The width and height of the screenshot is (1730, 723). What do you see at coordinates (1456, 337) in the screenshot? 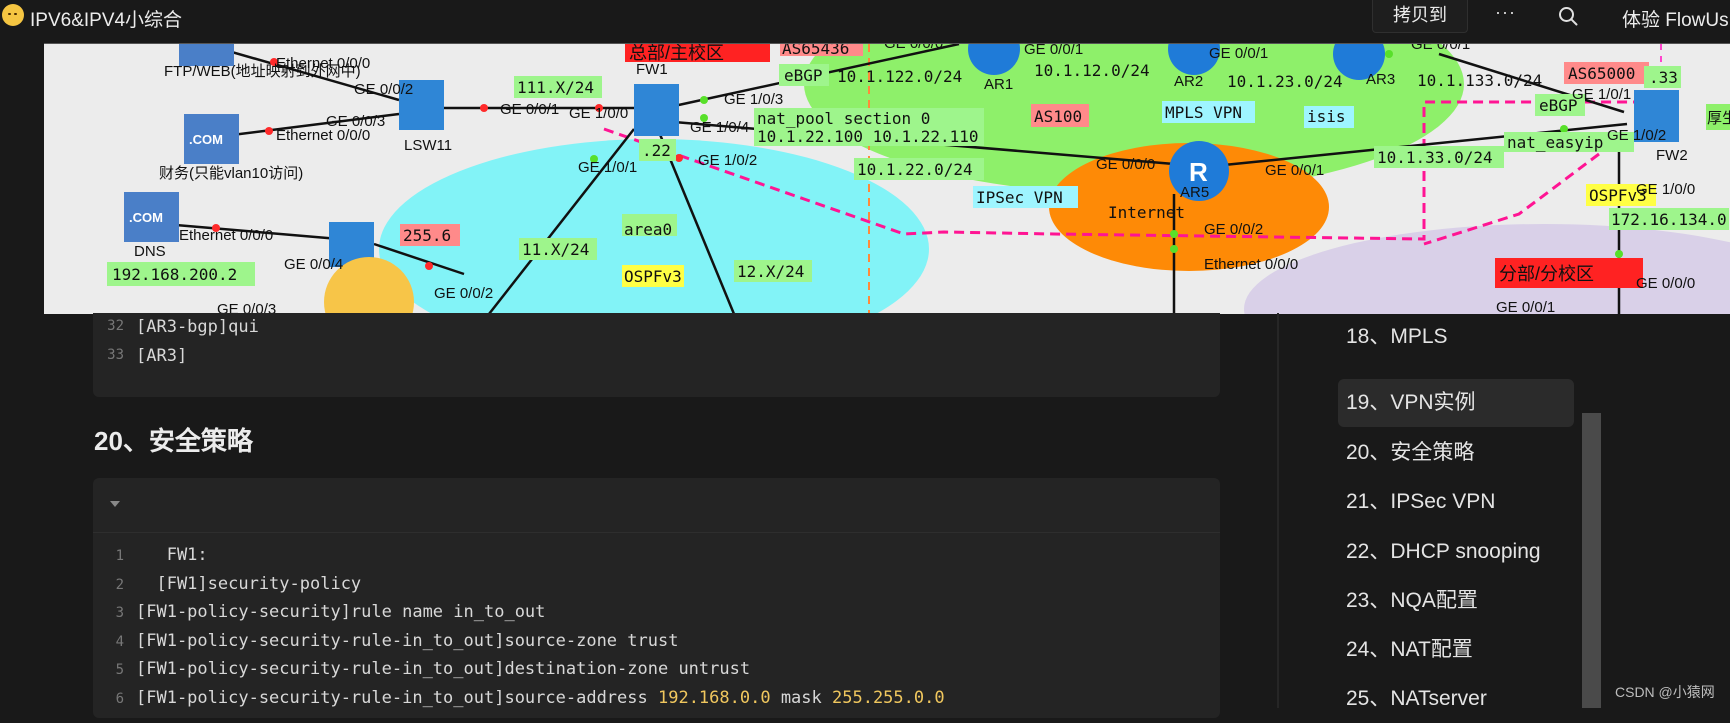
I see `toc-item-mpls: 18、MPLS` at bounding box center [1456, 337].